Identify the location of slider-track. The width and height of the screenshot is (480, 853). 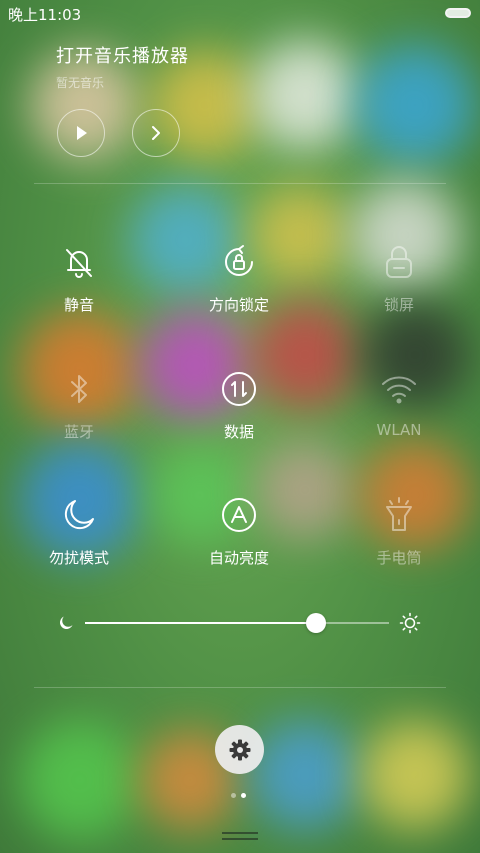
(237, 623).